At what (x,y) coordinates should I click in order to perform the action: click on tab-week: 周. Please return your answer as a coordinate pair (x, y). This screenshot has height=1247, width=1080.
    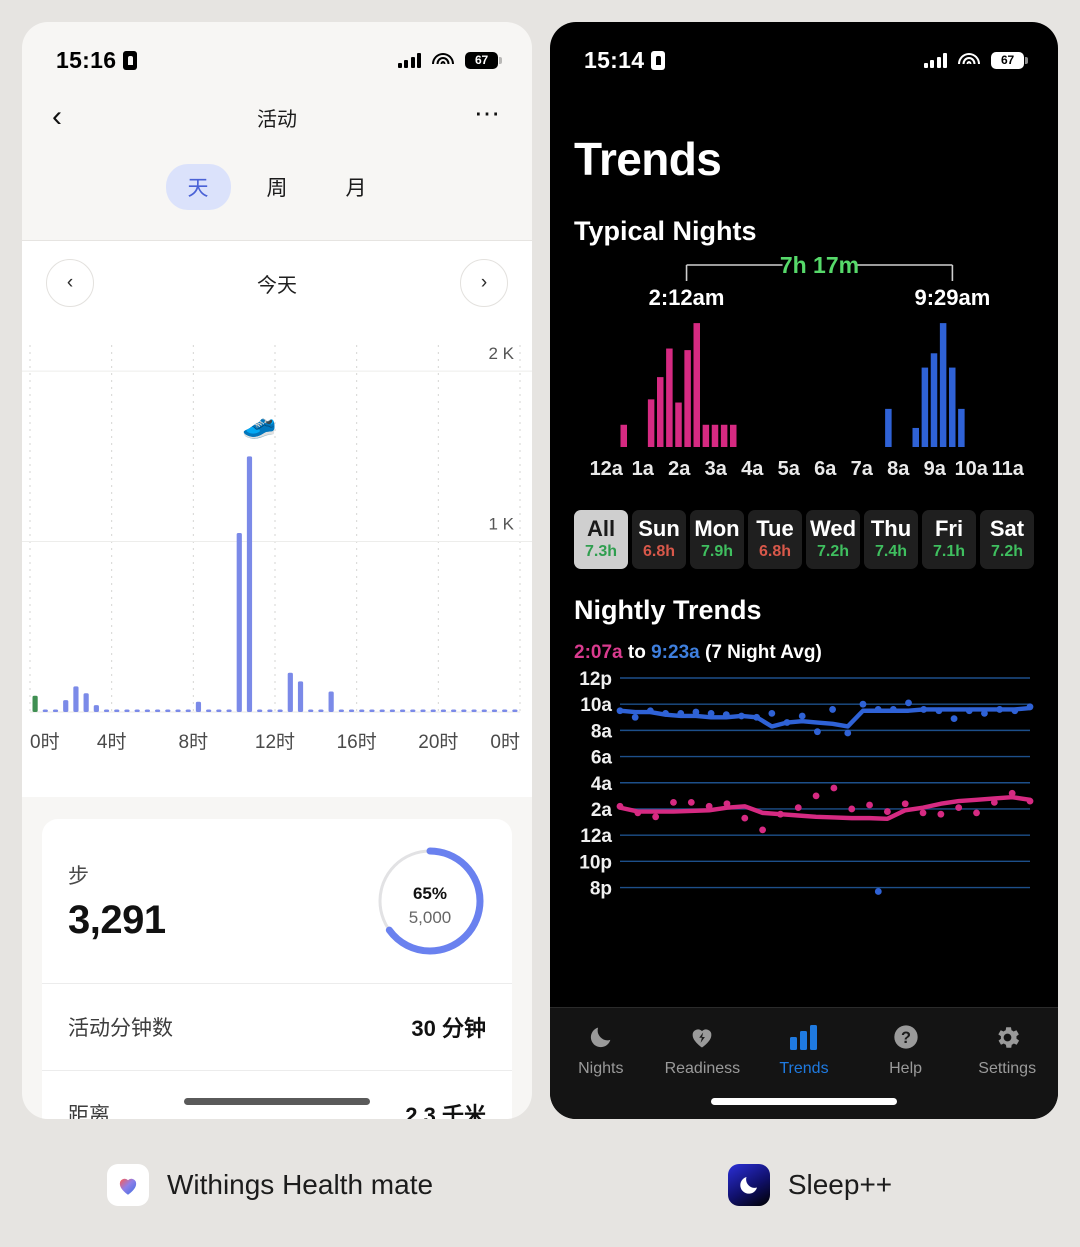
    Looking at the image, I should click on (277, 187).